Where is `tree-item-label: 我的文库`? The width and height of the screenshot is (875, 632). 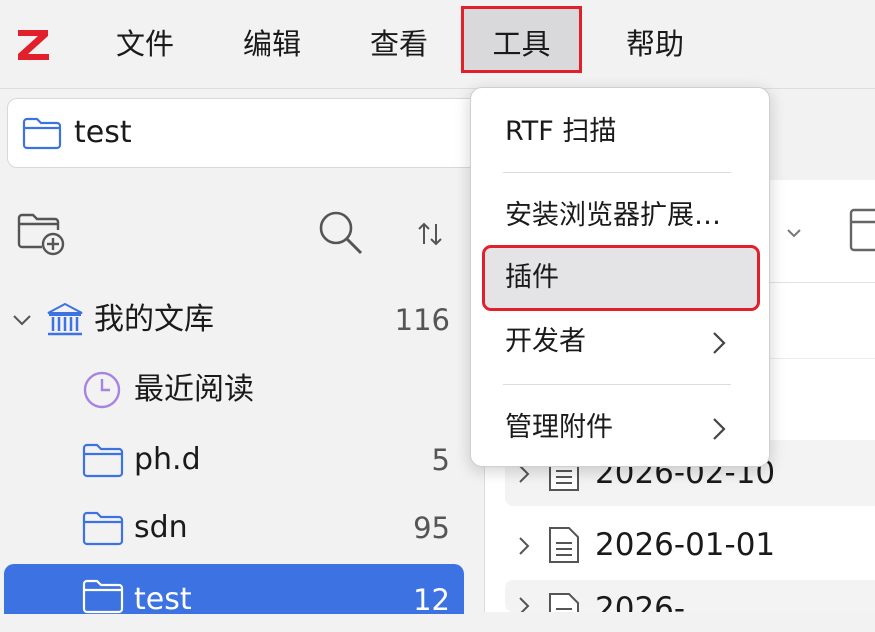 tree-item-label: 我的文库 is located at coordinates (154, 319).